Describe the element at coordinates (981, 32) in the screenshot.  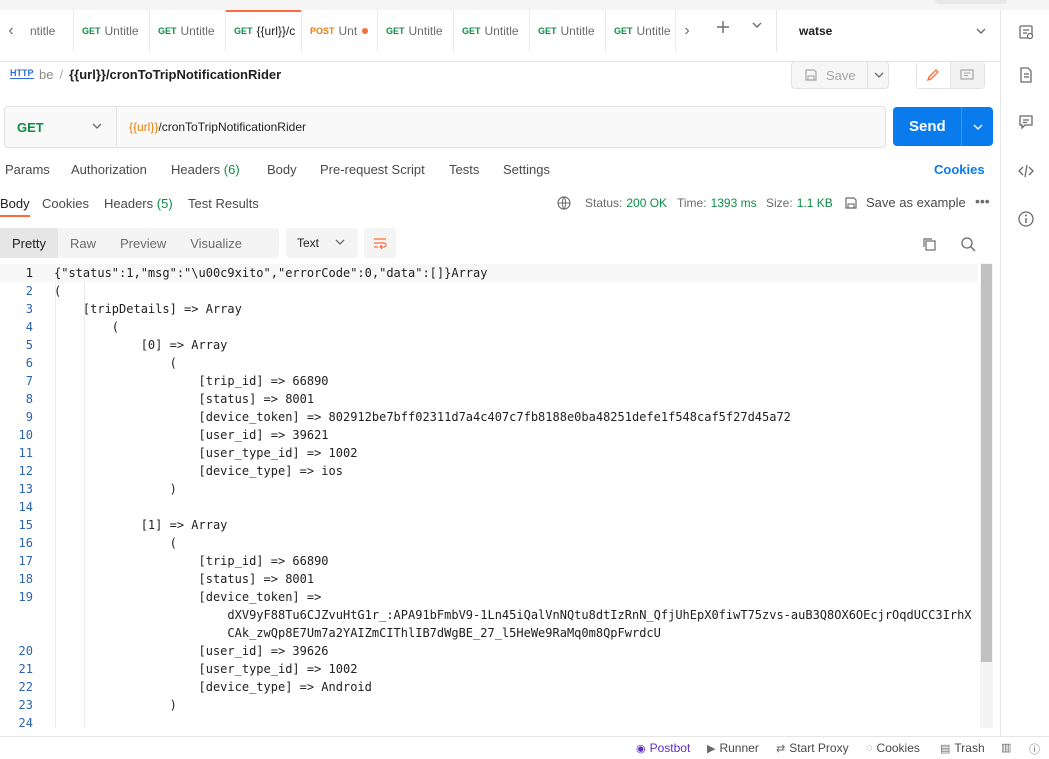
I see `chevron-down-icon` at that location.